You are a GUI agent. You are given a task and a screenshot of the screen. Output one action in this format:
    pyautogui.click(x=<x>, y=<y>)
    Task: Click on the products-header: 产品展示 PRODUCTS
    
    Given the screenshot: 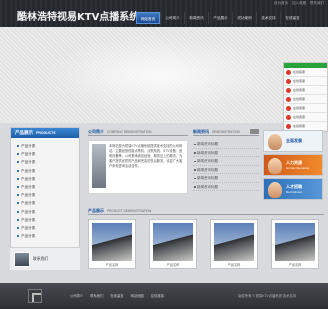 What is the action you would take?
    pyautogui.click(x=45, y=133)
    